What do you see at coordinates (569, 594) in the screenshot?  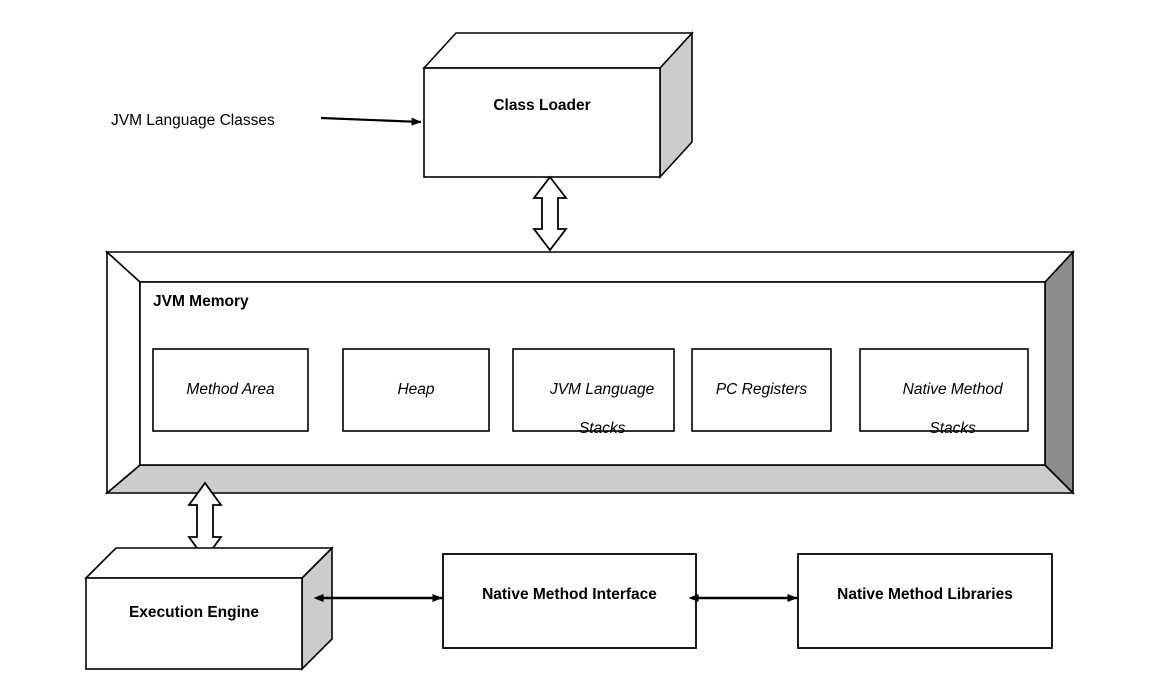 I see `native-method-interface-label: Native Method Interface` at bounding box center [569, 594].